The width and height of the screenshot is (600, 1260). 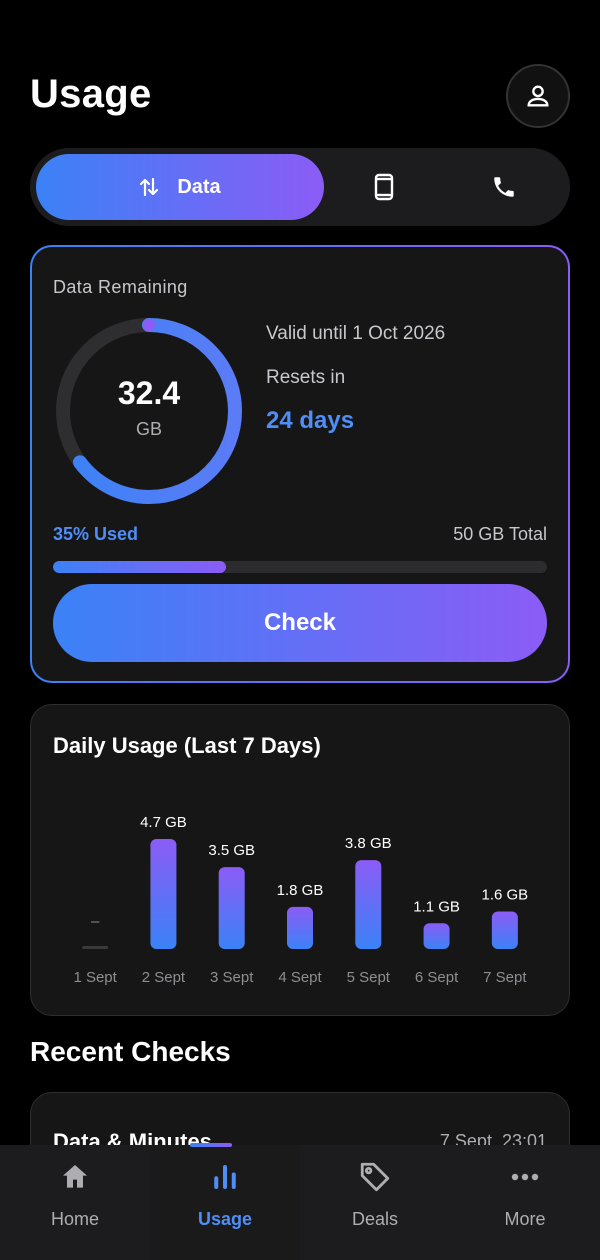 What do you see at coordinates (225, 1201) in the screenshot?
I see `nav-usage: Usage` at bounding box center [225, 1201].